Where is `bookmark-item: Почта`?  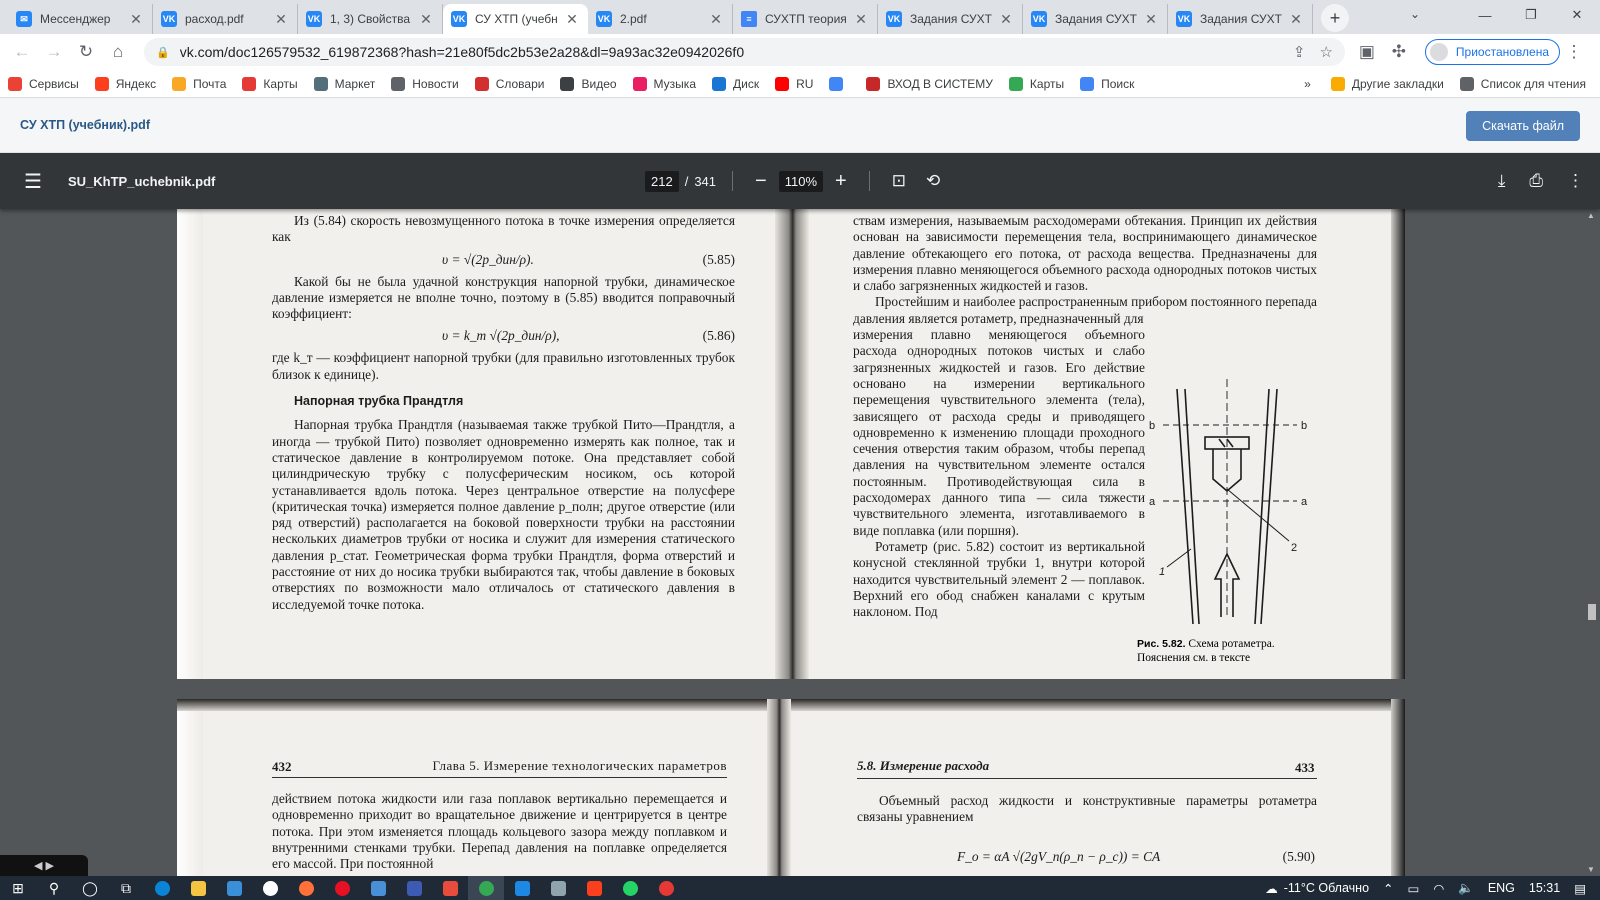
bookmark-item: Почта is located at coordinates (199, 83).